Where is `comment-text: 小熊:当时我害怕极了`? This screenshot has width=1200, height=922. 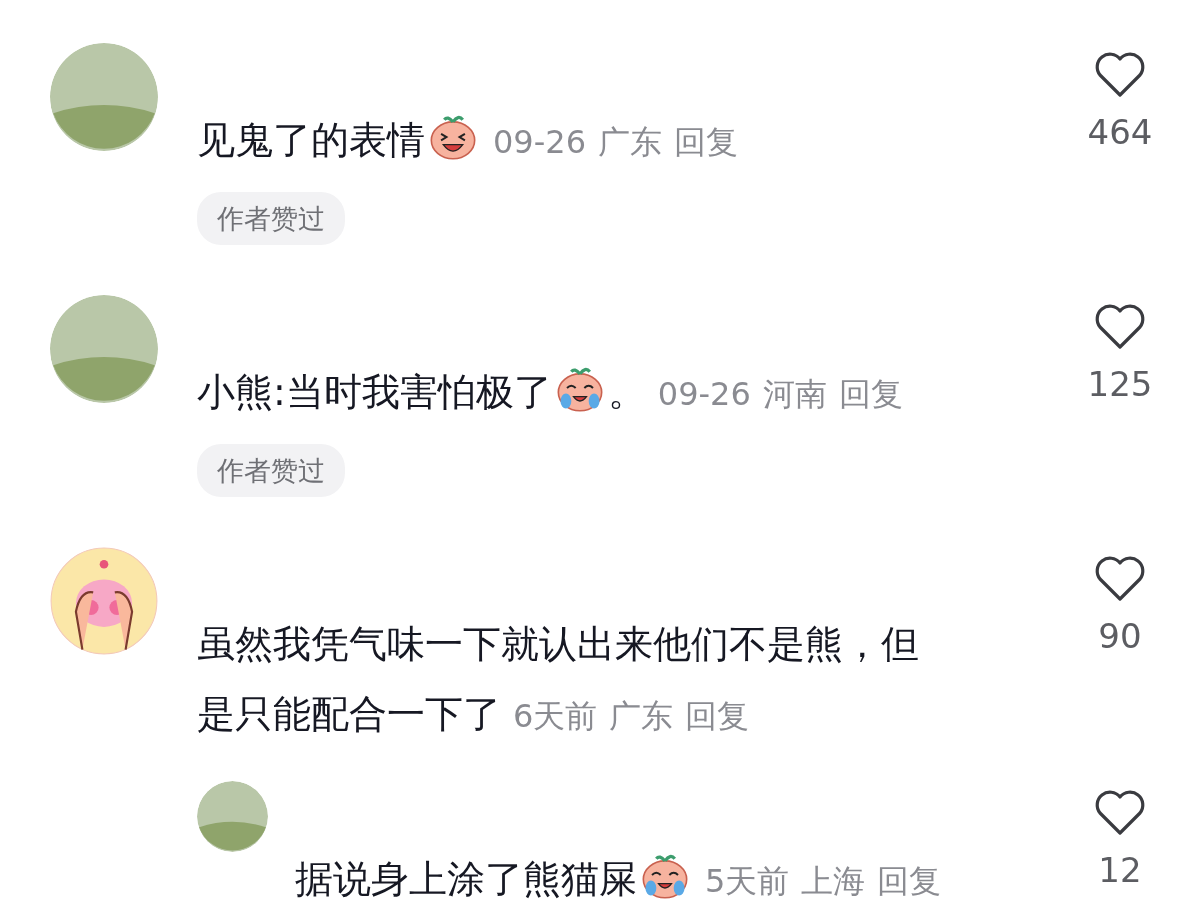
comment-text: 小熊:当时我害怕极了 is located at coordinates (374, 392).